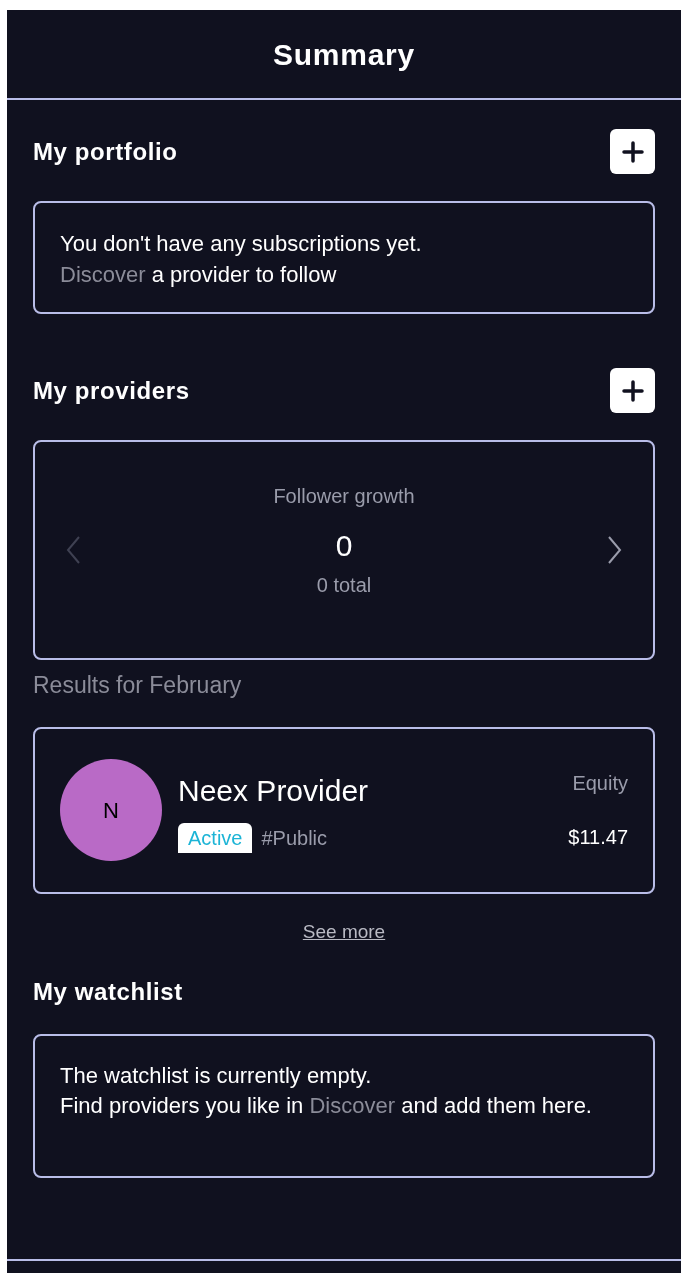 The image size is (681, 1273). What do you see at coordinates (344, 545) in the screenshot?
I see `stat-value: 0` at bounding box center [344, 545].